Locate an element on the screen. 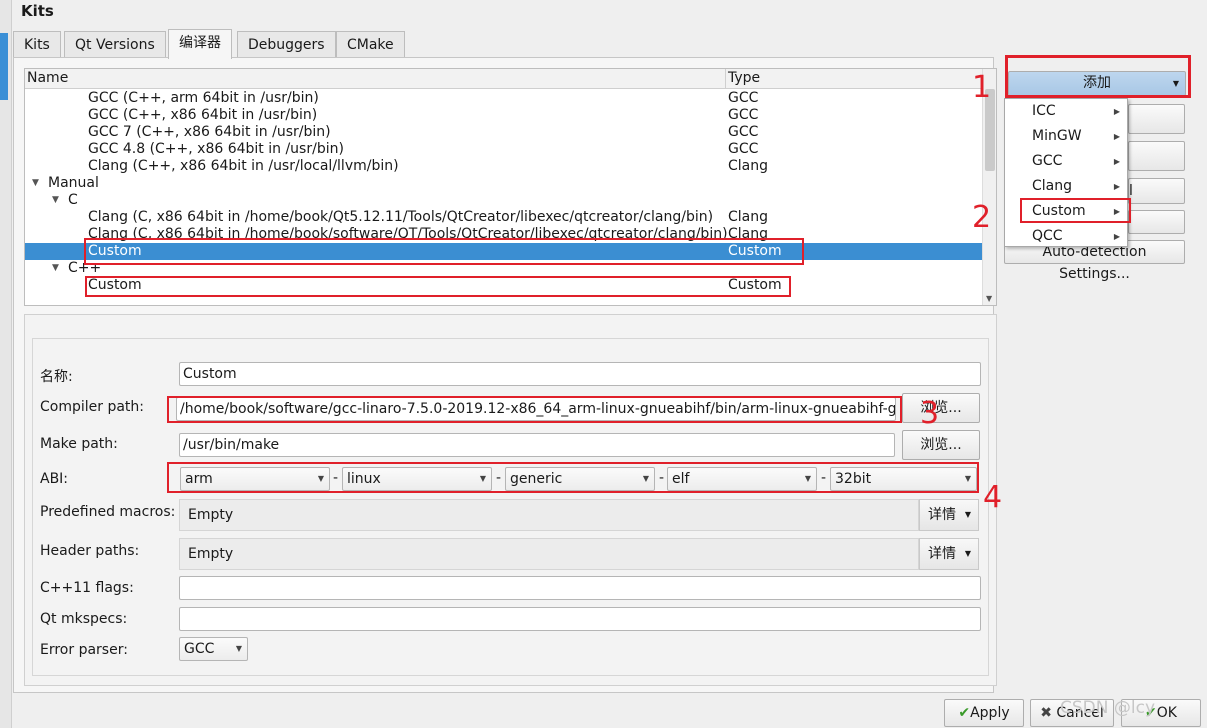 This screenshot has height=728, width=1207. apply-button: ✔Apply is located at coordinates (984, 713).